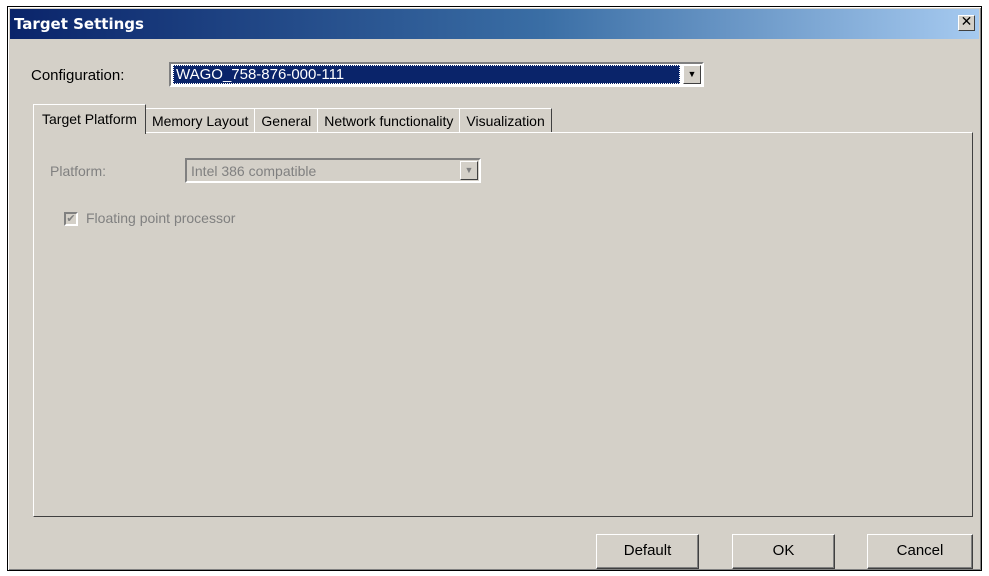 Image resolution: width=989 pixels, height=576 pixels. I want to click on checkmark-icon: ✔, so click(71, 219).